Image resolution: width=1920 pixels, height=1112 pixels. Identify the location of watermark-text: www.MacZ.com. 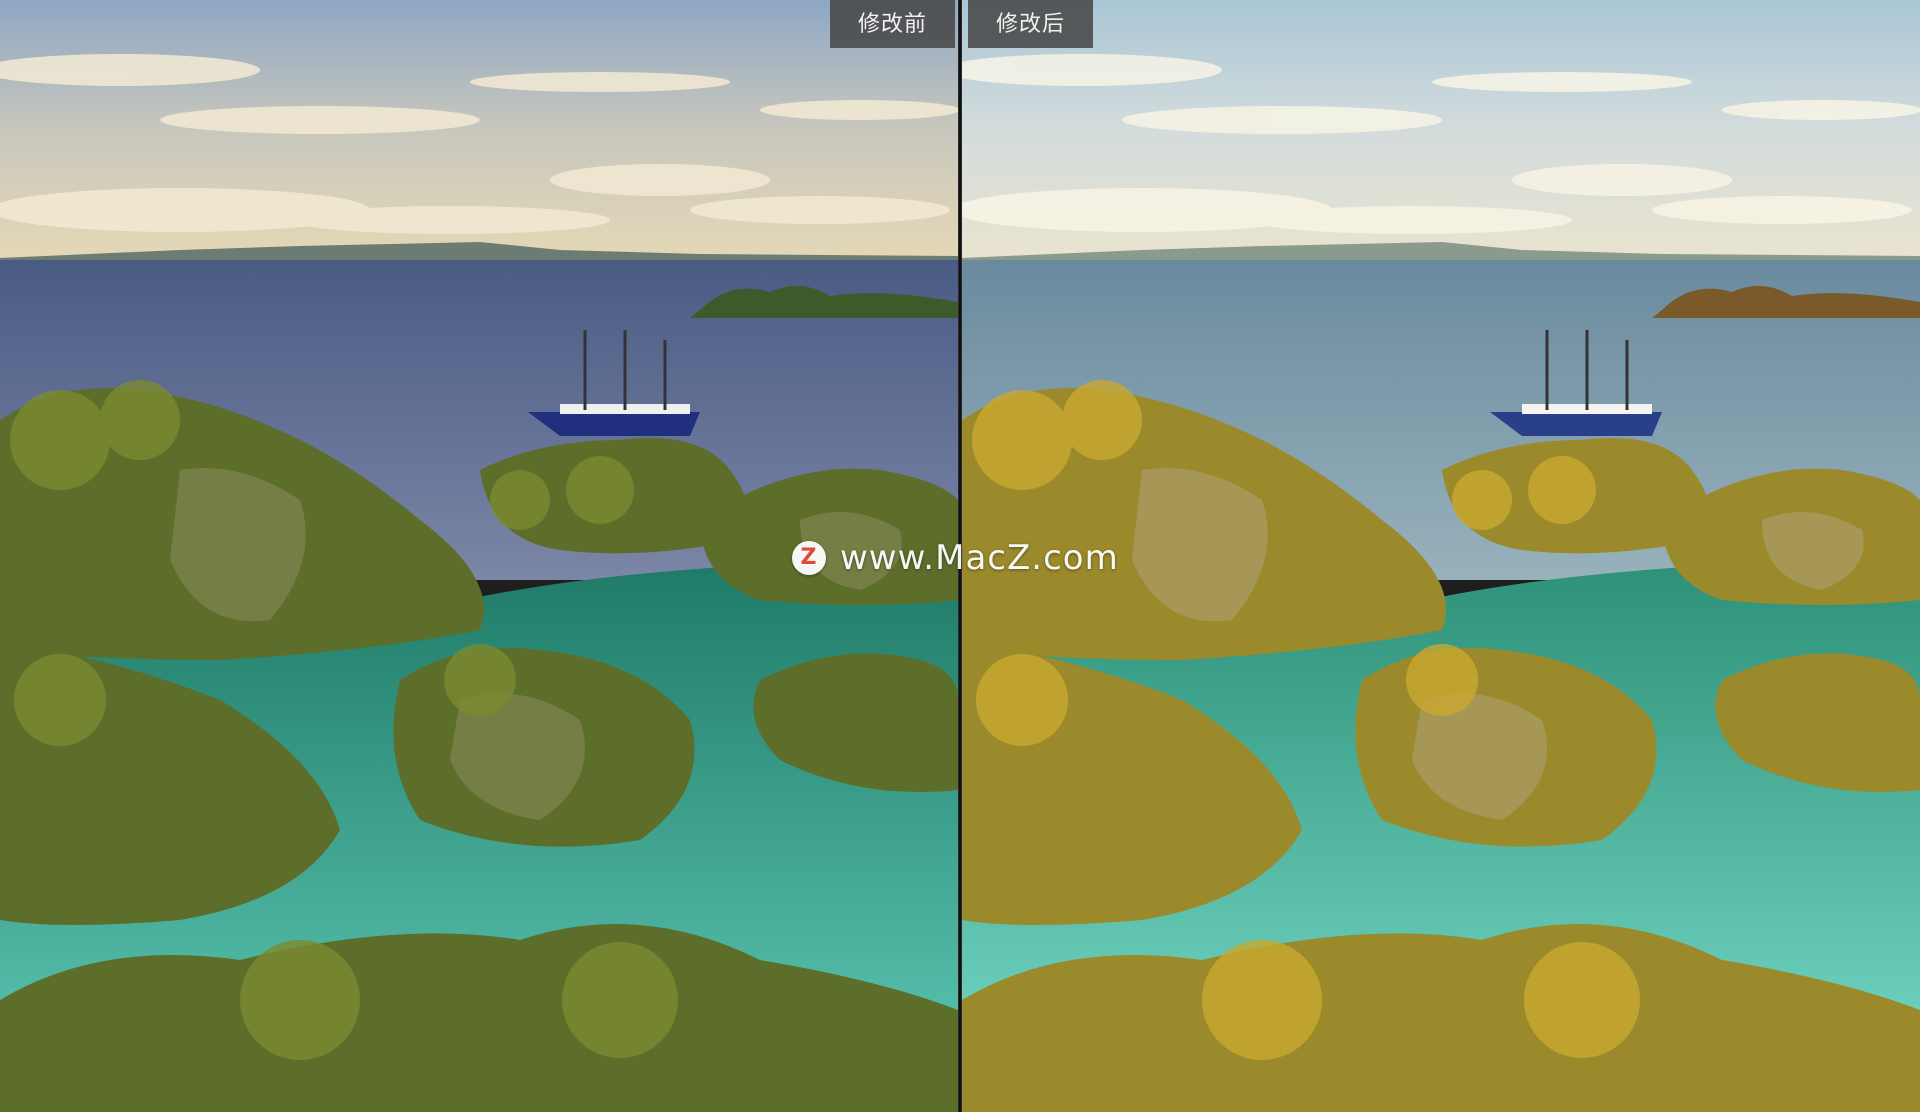
(979, 558).